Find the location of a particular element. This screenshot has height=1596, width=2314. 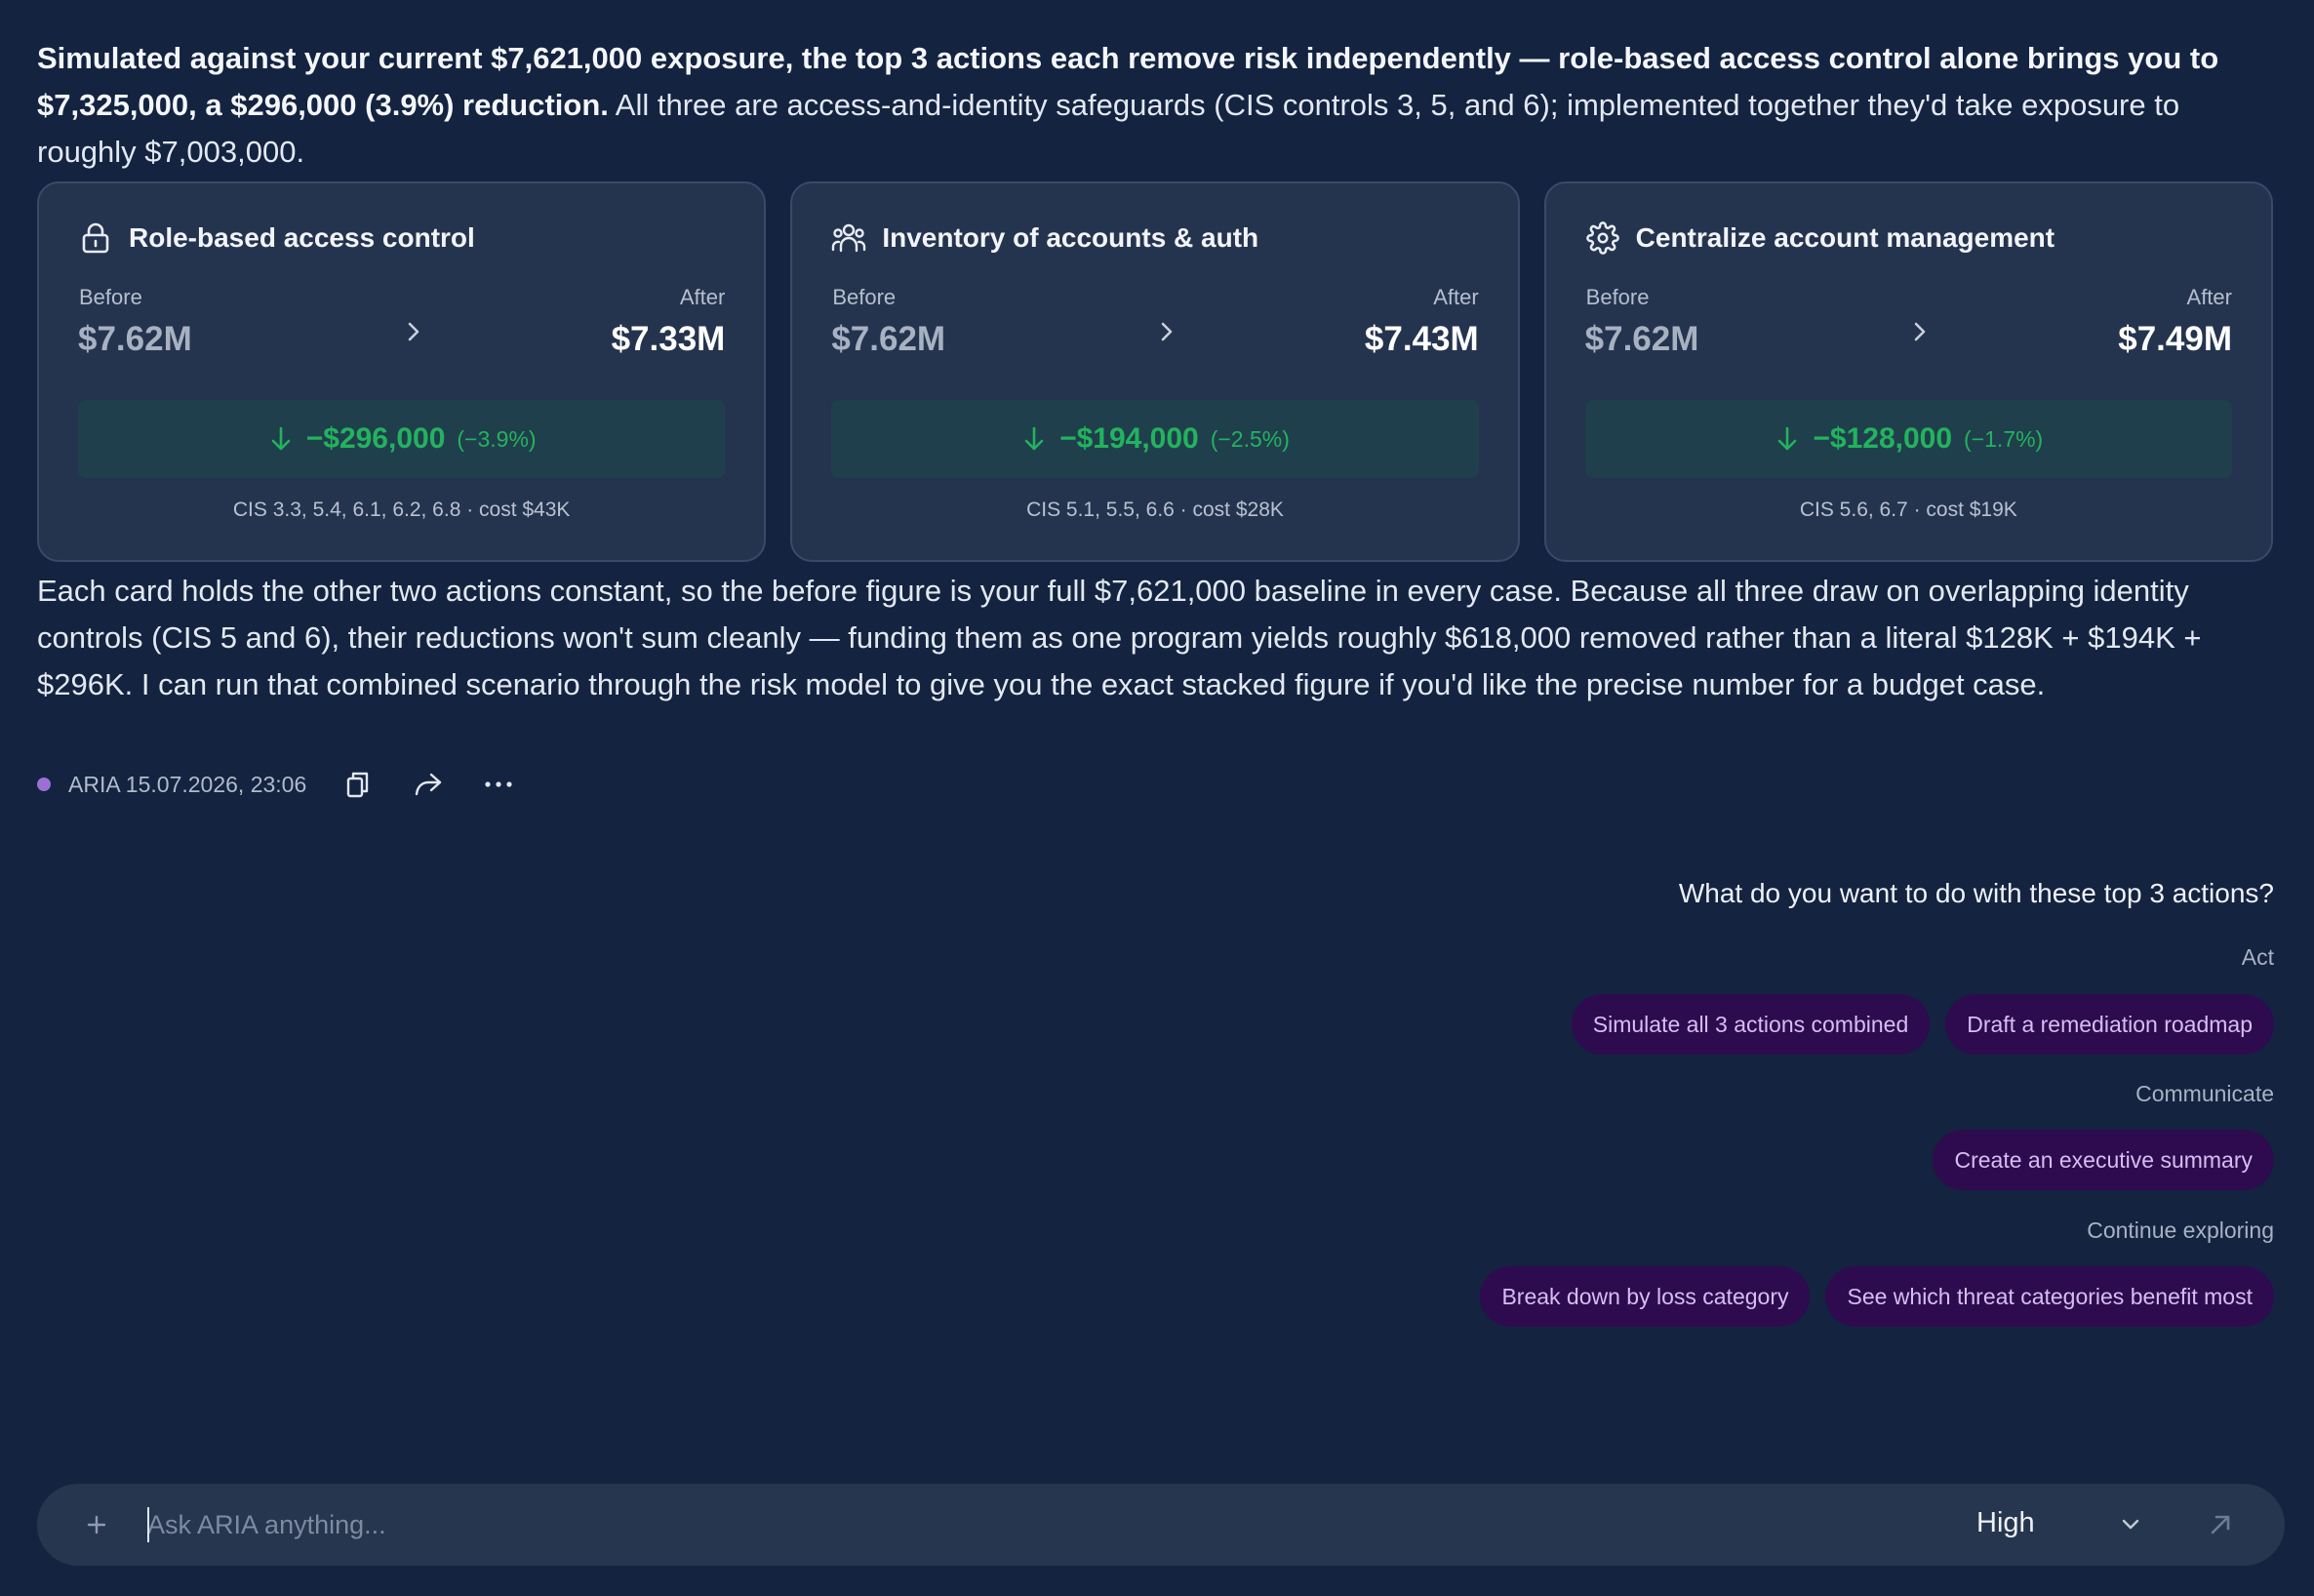

effort-level-select: High is located at coordinates (2005, 1523).